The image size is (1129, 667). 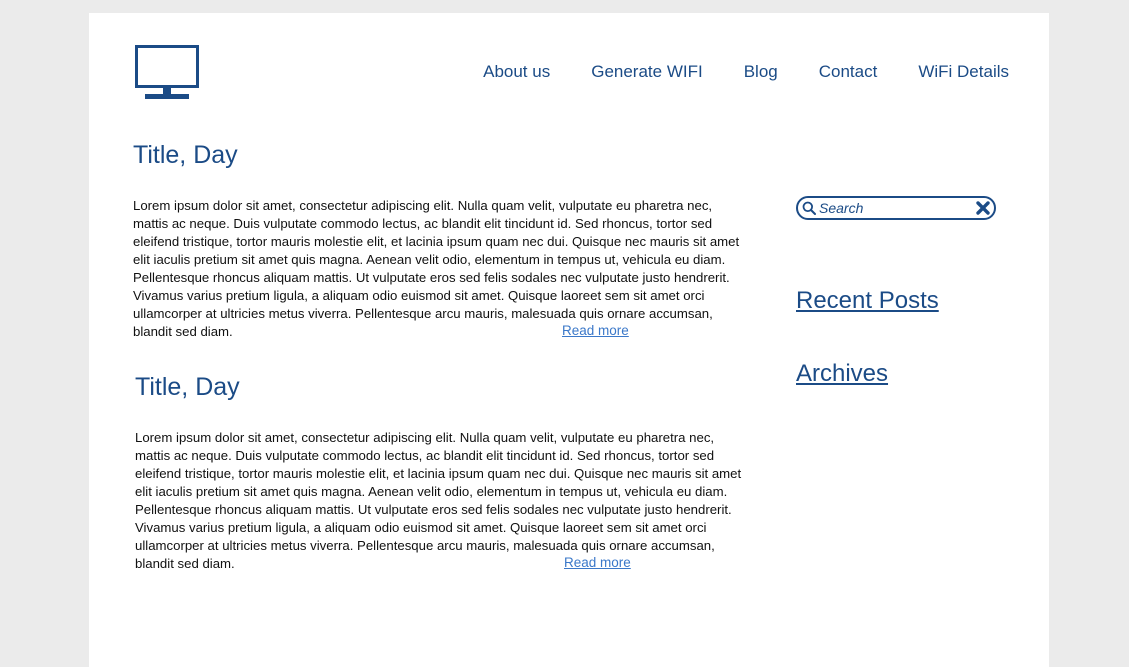 I want to click on search-input, so click(x=894, y=208).